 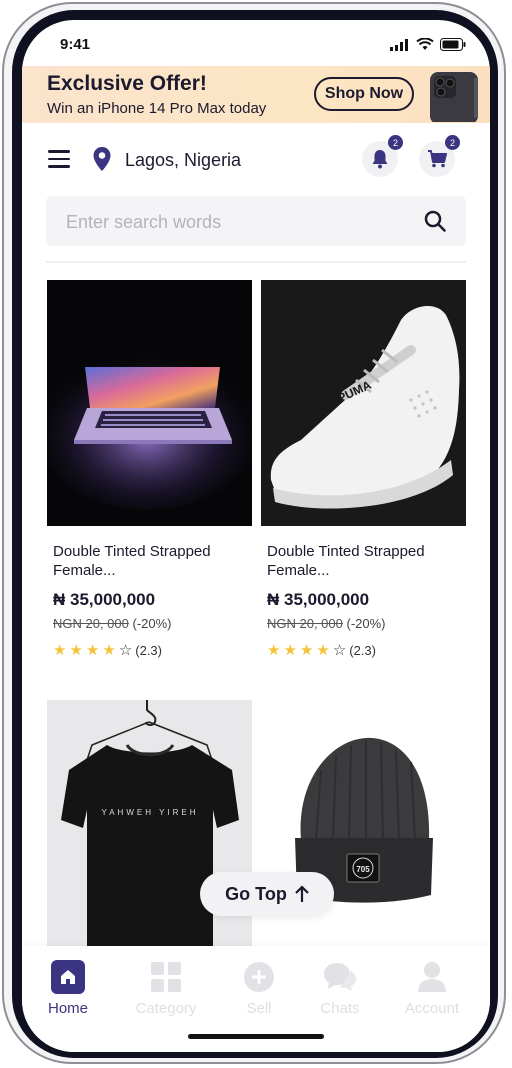 What do you see at coordinates (432, 1008) in the screenshot?
I see `tab-label: Account` at bounding box center [432, 1008].